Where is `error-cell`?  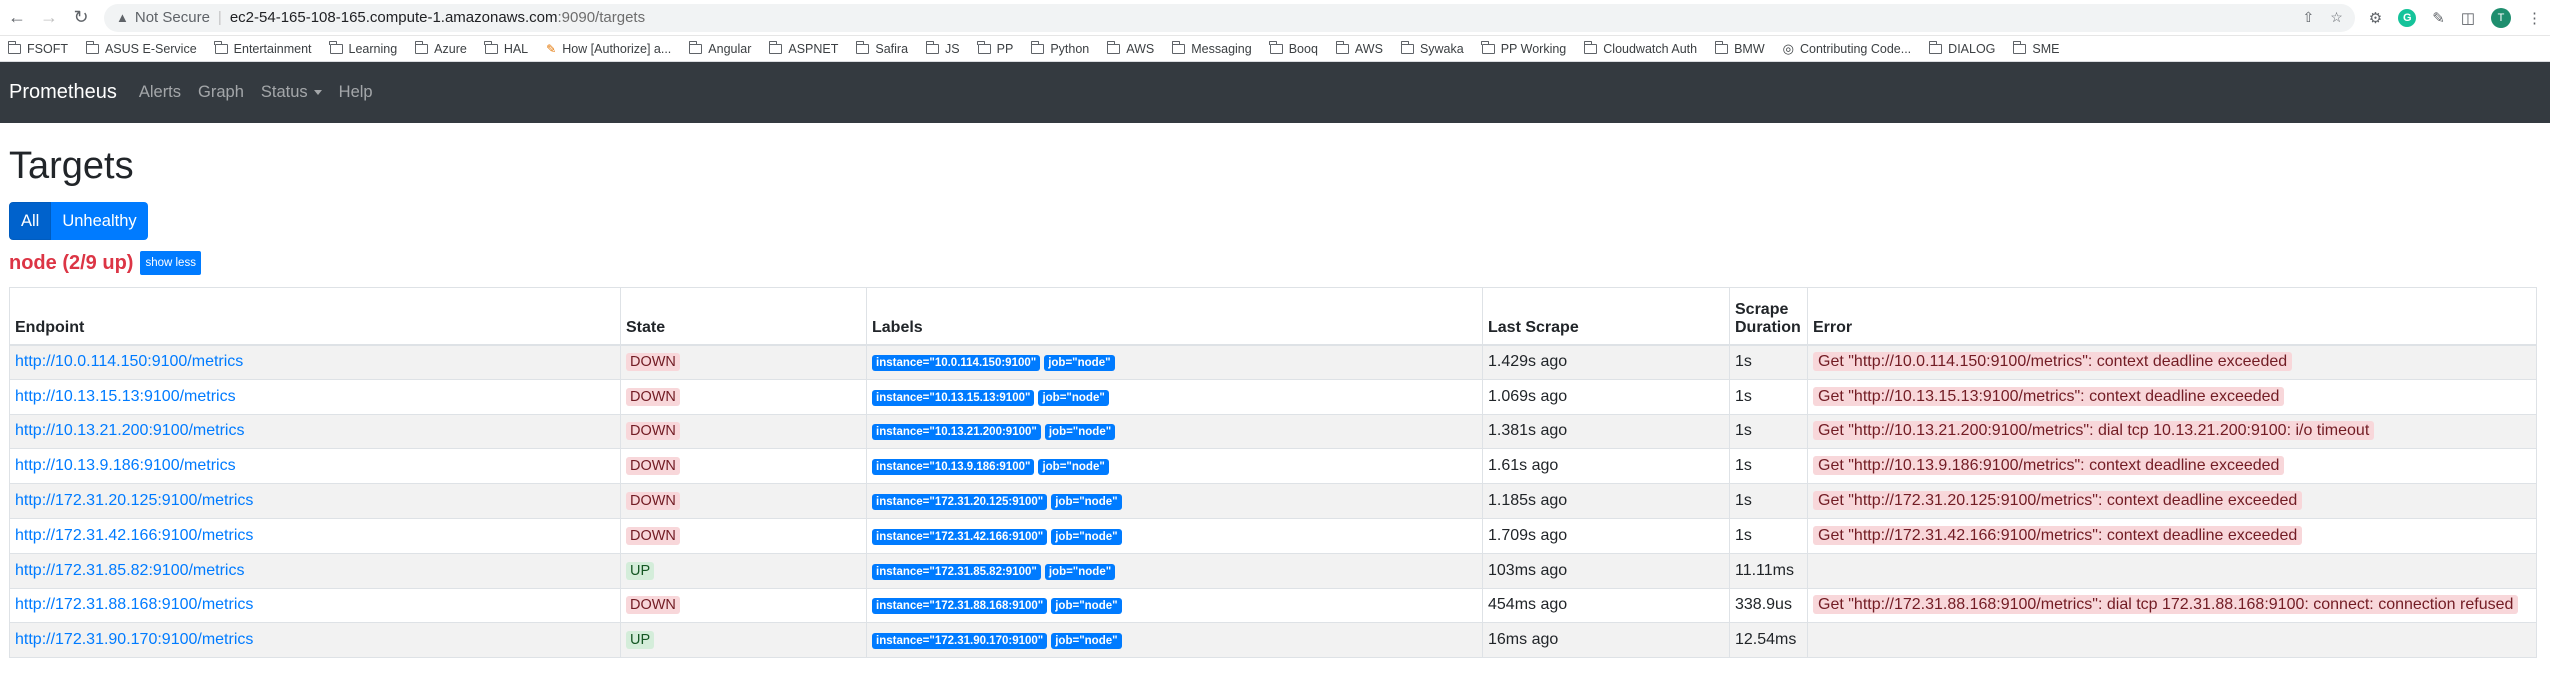
error-cell is located at coordinates (2172, 570).